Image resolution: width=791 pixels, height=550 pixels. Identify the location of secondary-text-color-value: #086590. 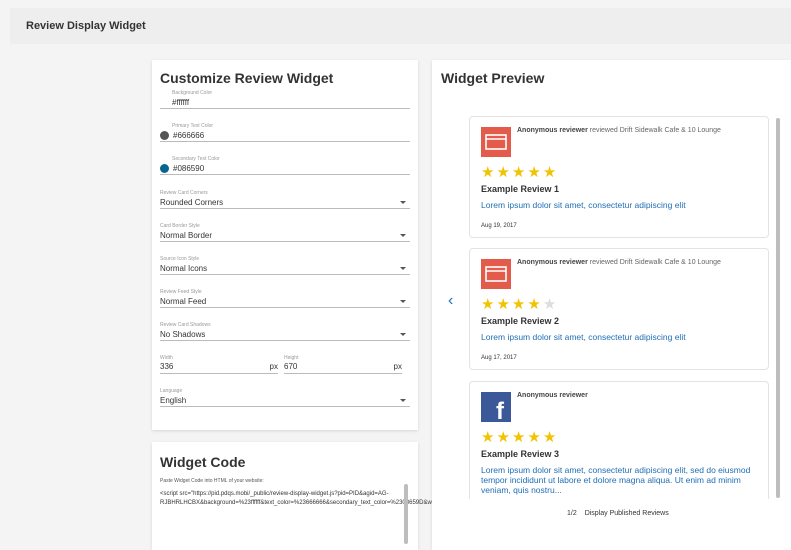
(189, 168).